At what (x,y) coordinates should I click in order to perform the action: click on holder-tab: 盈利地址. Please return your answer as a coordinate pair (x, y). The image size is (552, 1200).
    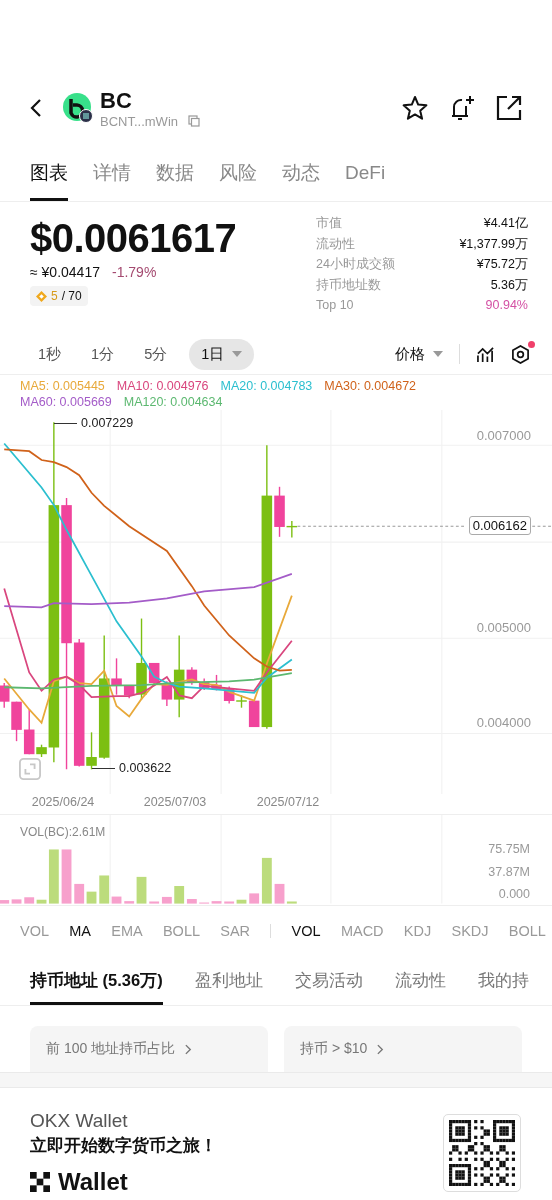
    Looking at the image, I should click on (228, 984).